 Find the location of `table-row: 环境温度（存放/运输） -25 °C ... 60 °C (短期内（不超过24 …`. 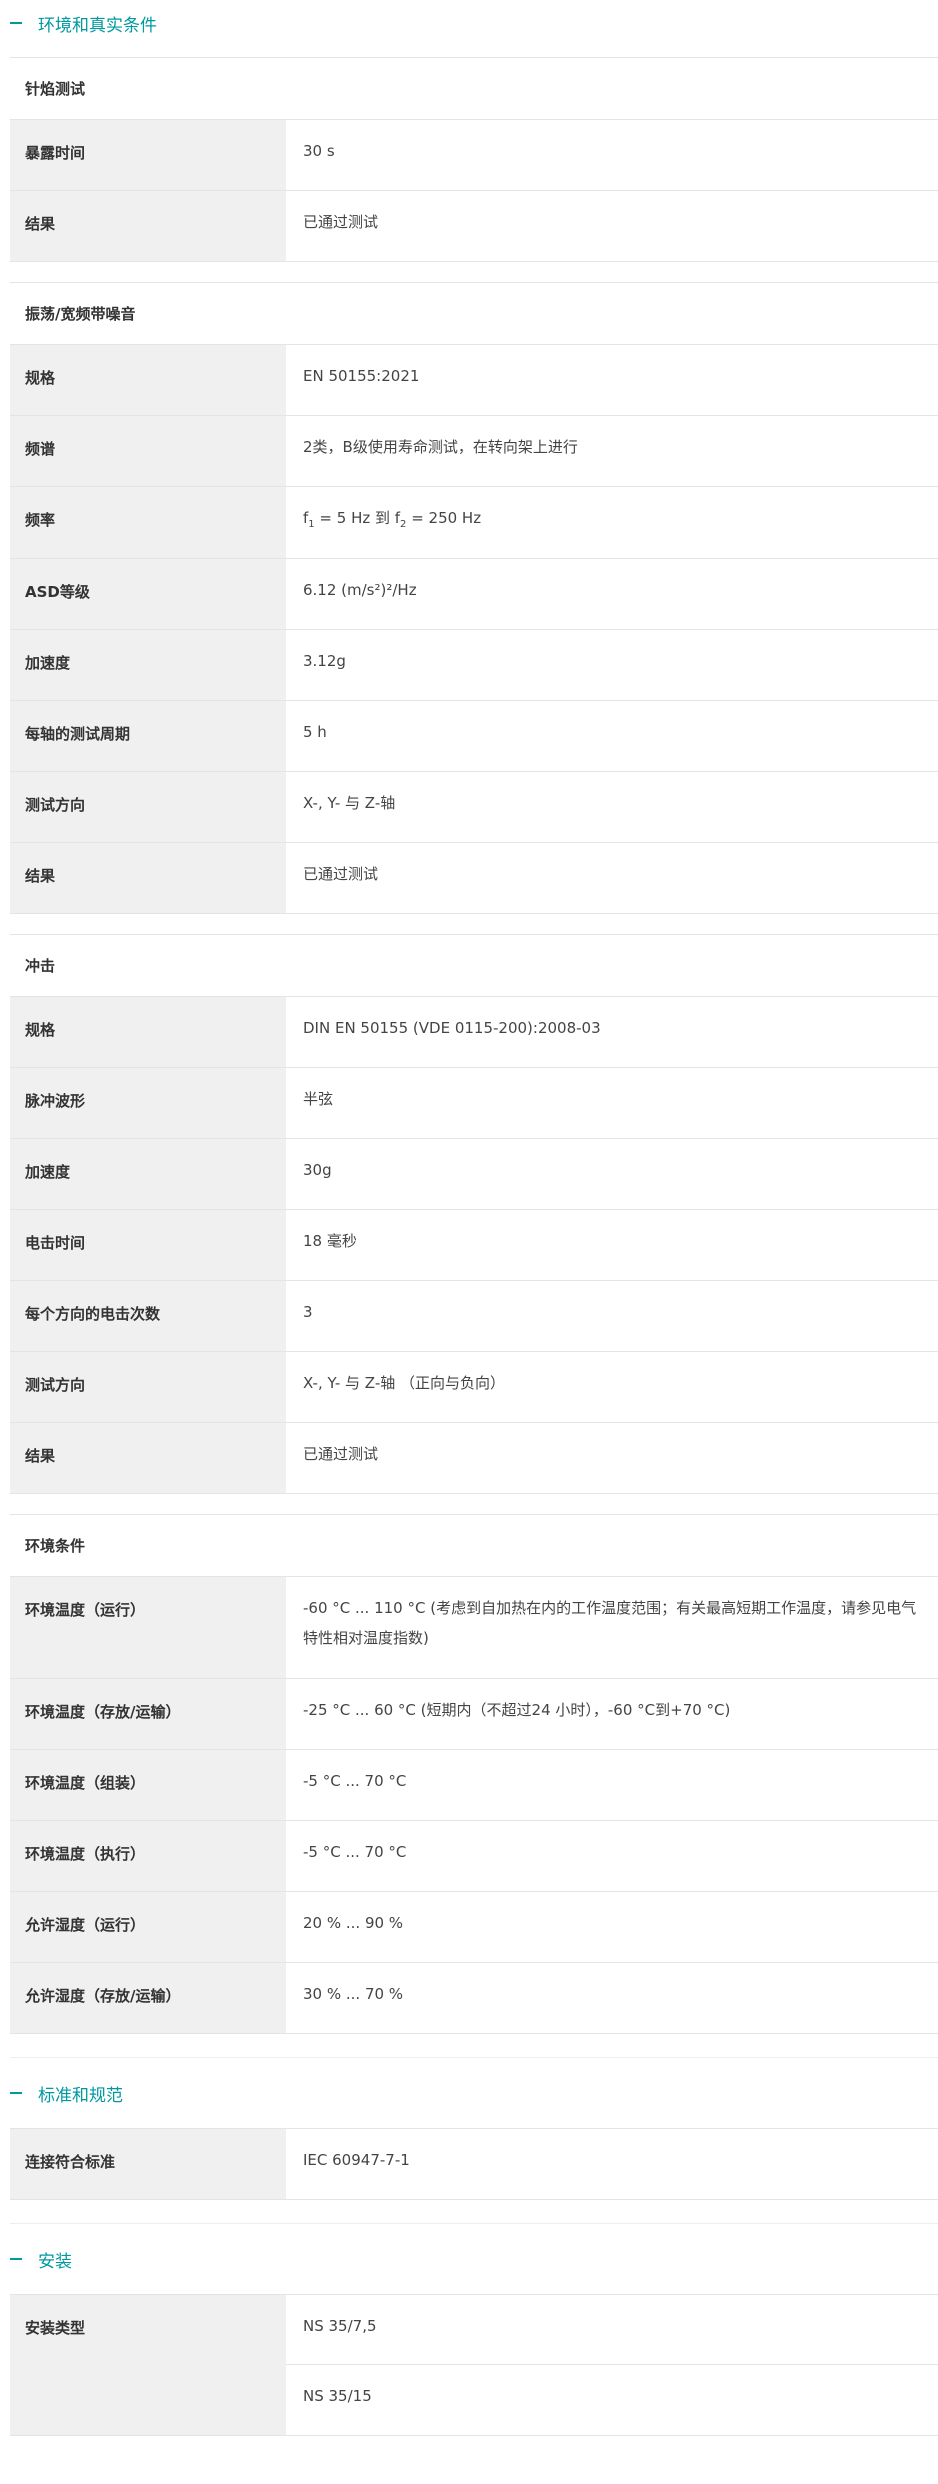

table-row: 环境温度（存放/运输） -25 °C ... 60 °C (短期内（不超过24 … is located at coordinates (474, 1714).